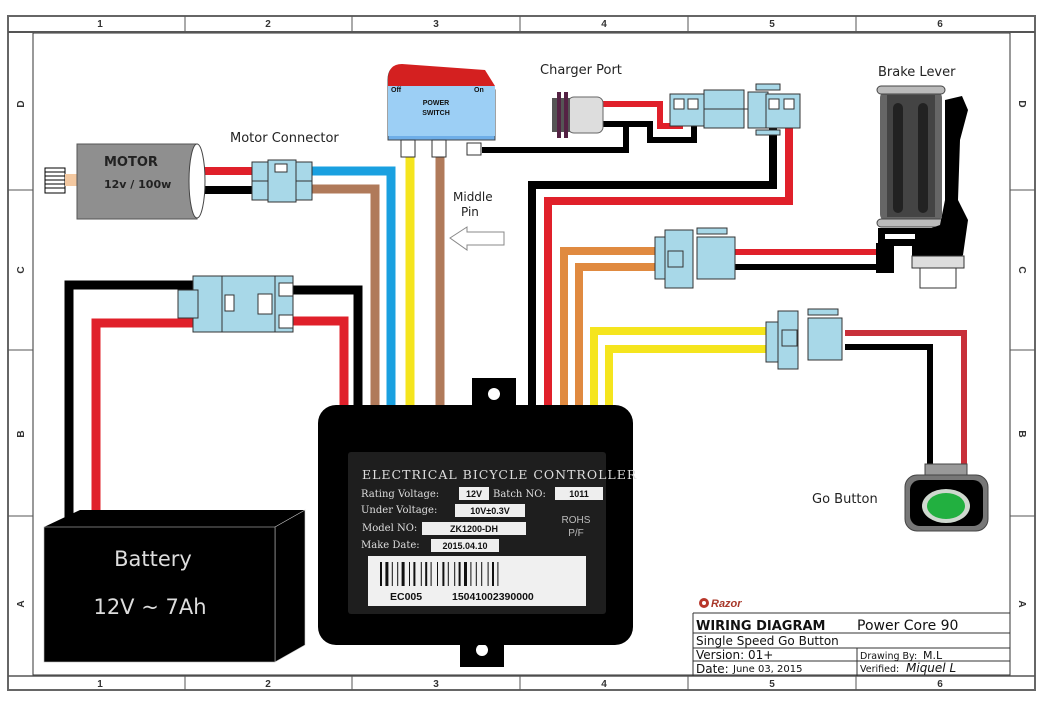  What do you see at coordinates (772, 24) in the screenshot?
I see `col-label-top-5: 5` at bounding box center [772, 24].